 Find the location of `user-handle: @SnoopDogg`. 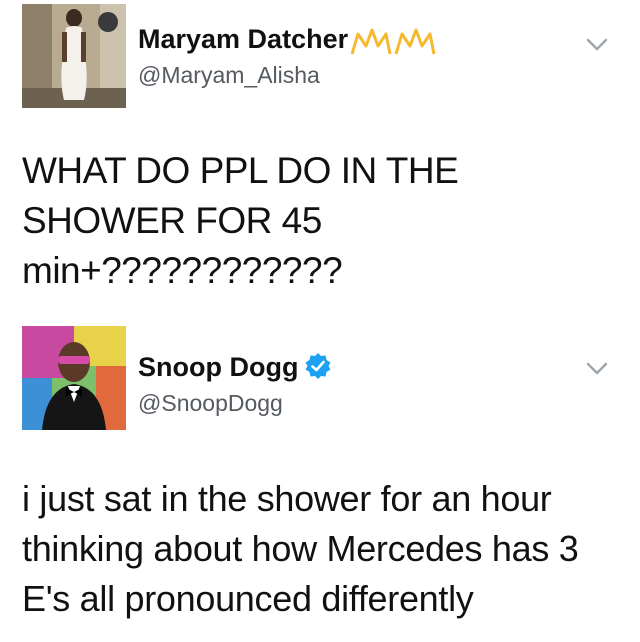

user-handle: @SnoopDogg is located at coordinates (210, 403).